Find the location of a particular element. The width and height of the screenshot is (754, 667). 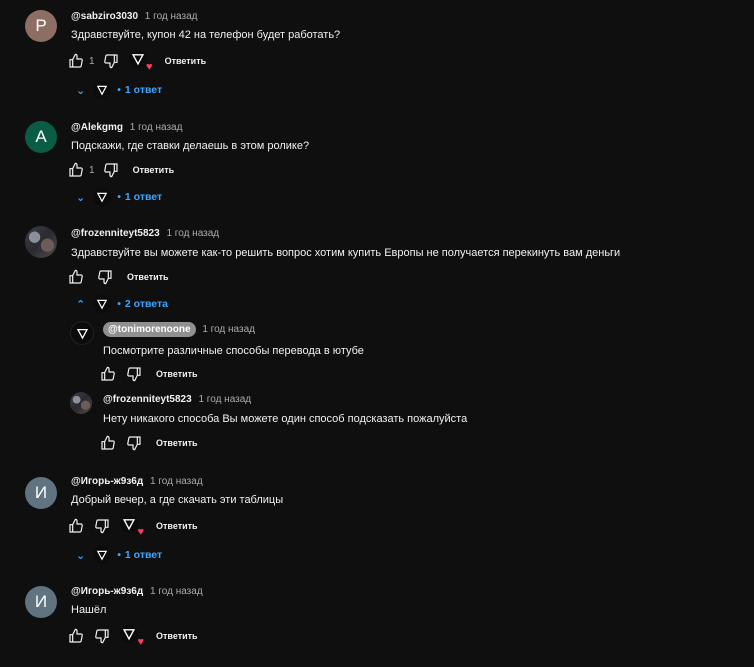

replies-count: 2 ответа is located at coordinates (146, 304).